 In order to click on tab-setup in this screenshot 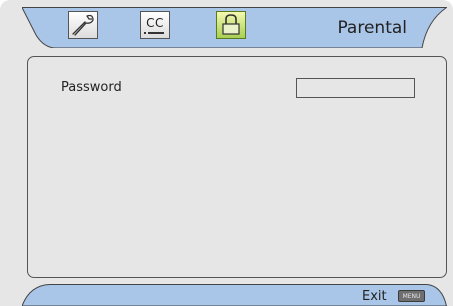, I will do `click(83, 25)`.